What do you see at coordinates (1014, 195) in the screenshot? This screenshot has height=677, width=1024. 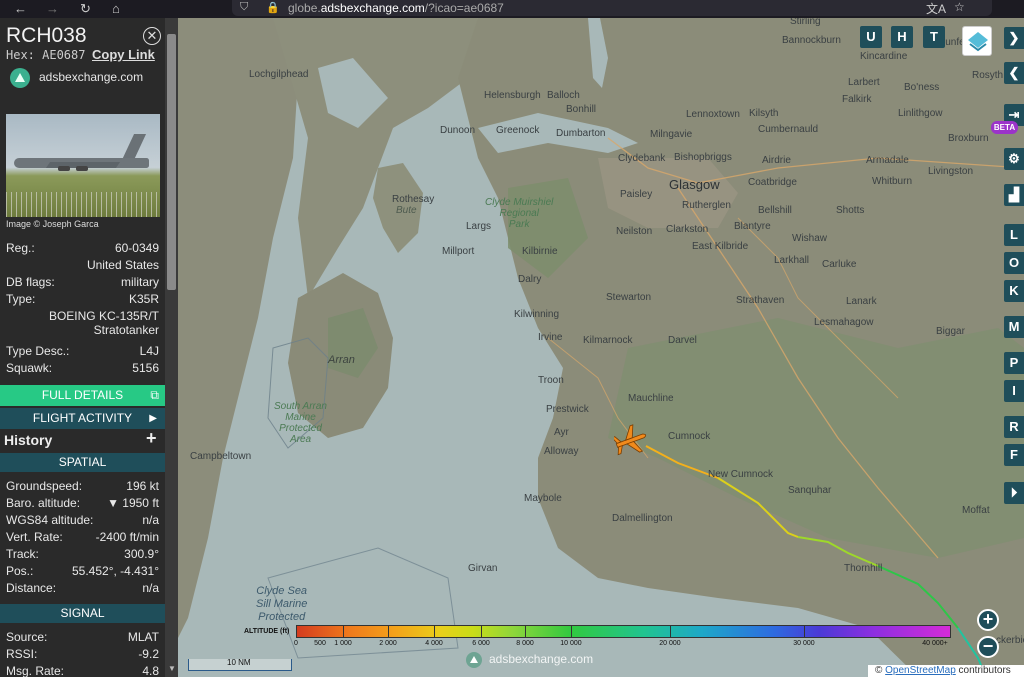 I see `stats-chart-icon: ▟` at bounding box center [1014, 195].